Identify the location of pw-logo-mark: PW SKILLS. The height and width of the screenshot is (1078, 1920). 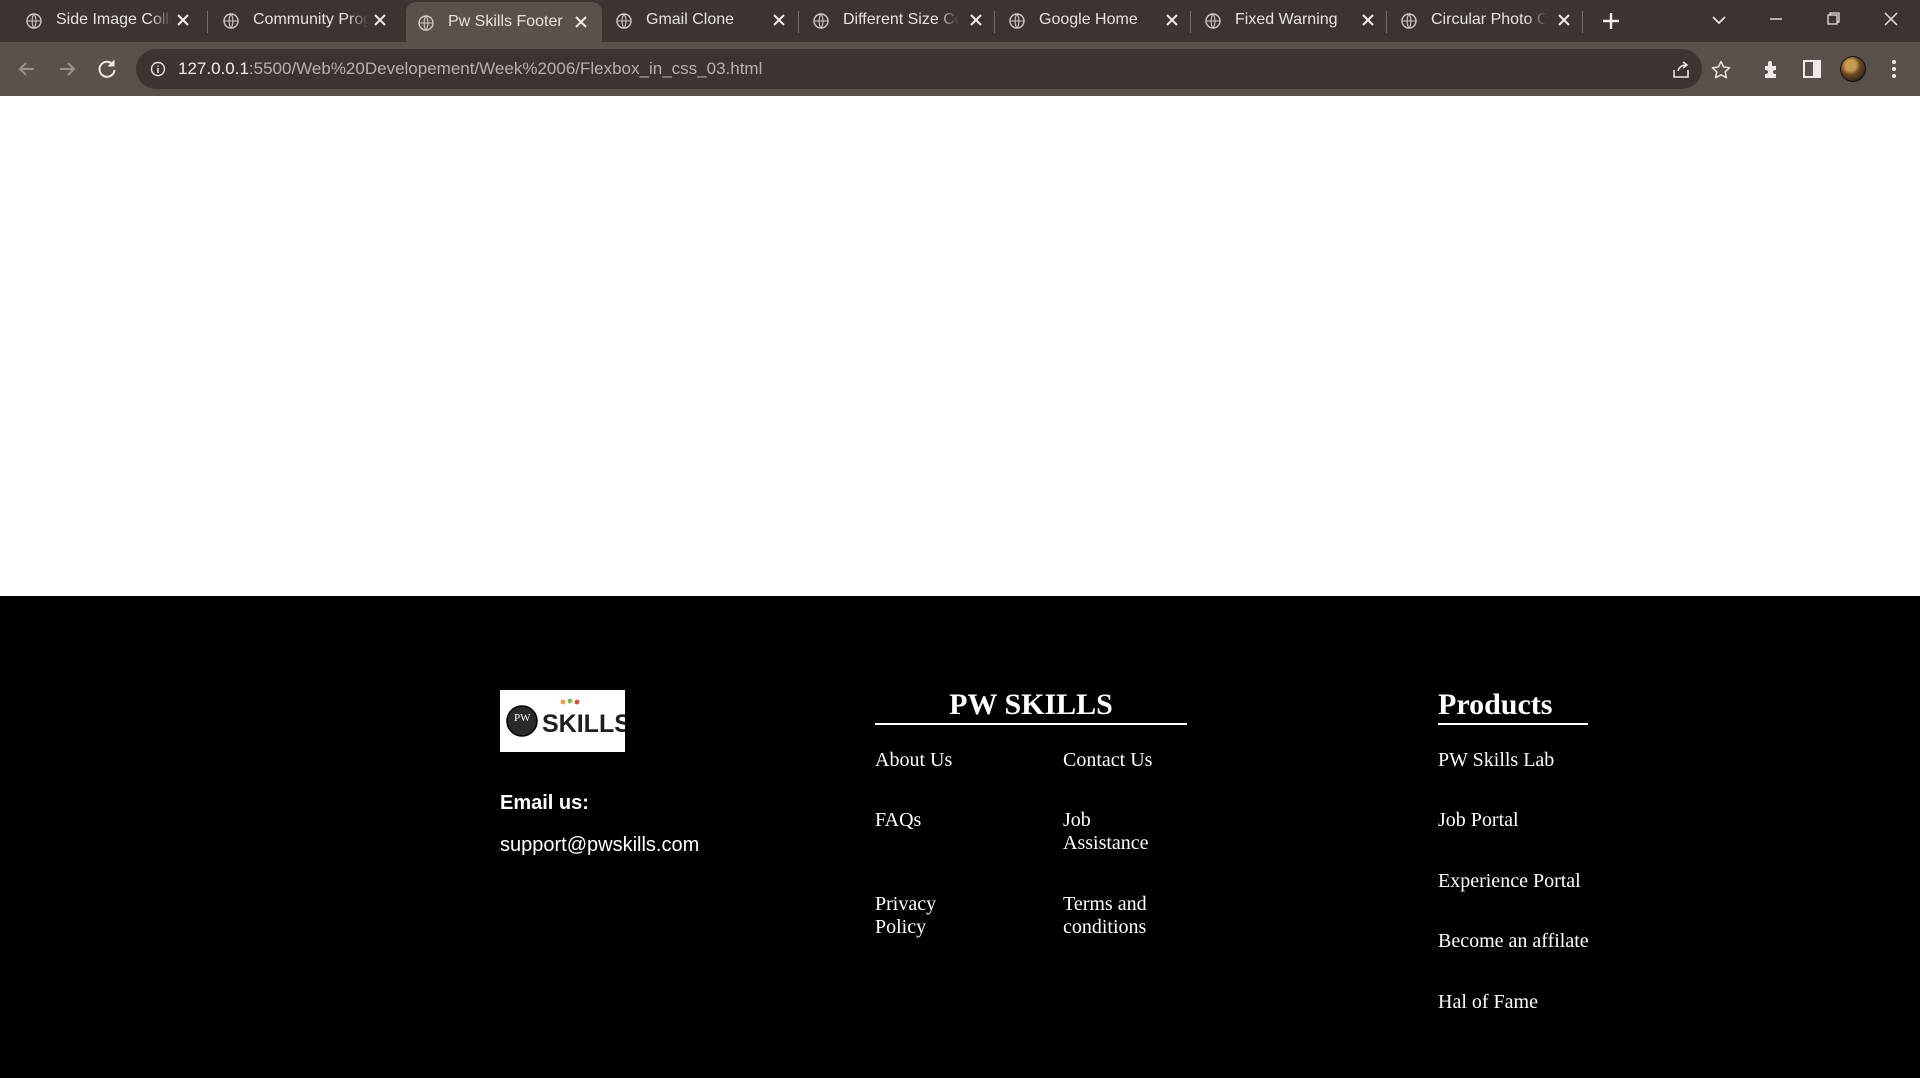
(568, 718).